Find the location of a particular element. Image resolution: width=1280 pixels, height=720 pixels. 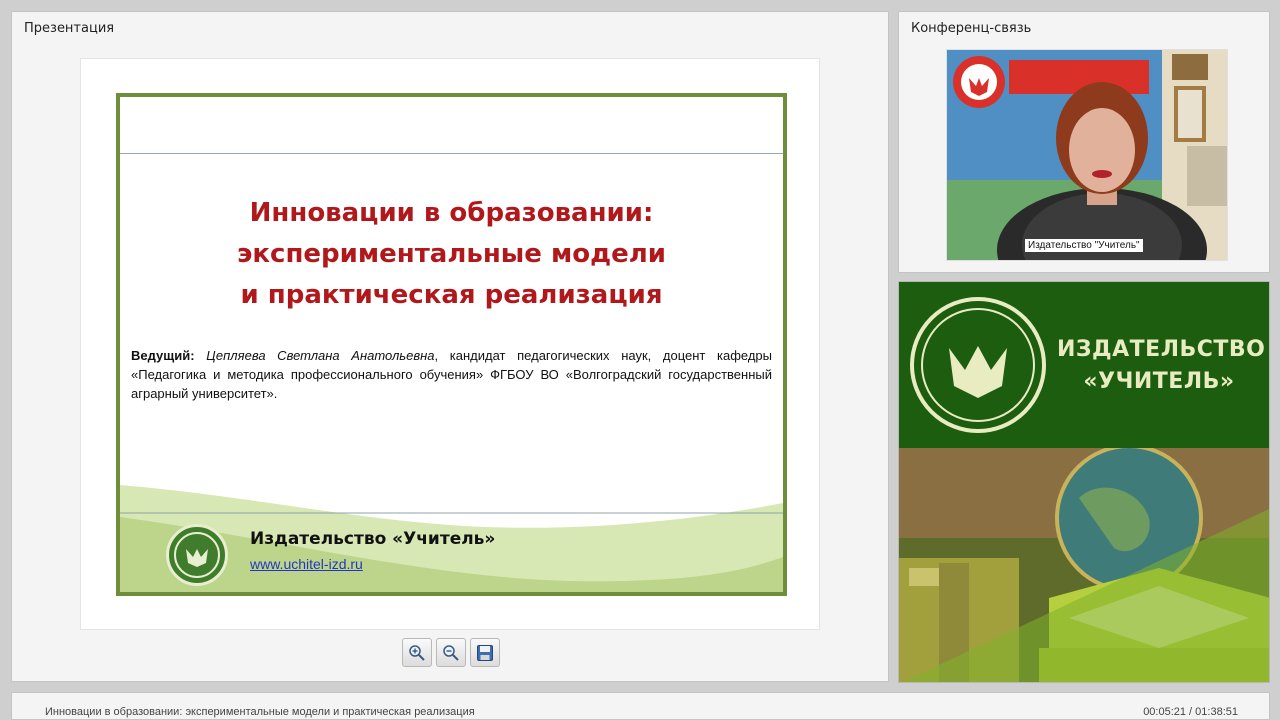

zoom-in-icon is located at coordinates (417, 652).